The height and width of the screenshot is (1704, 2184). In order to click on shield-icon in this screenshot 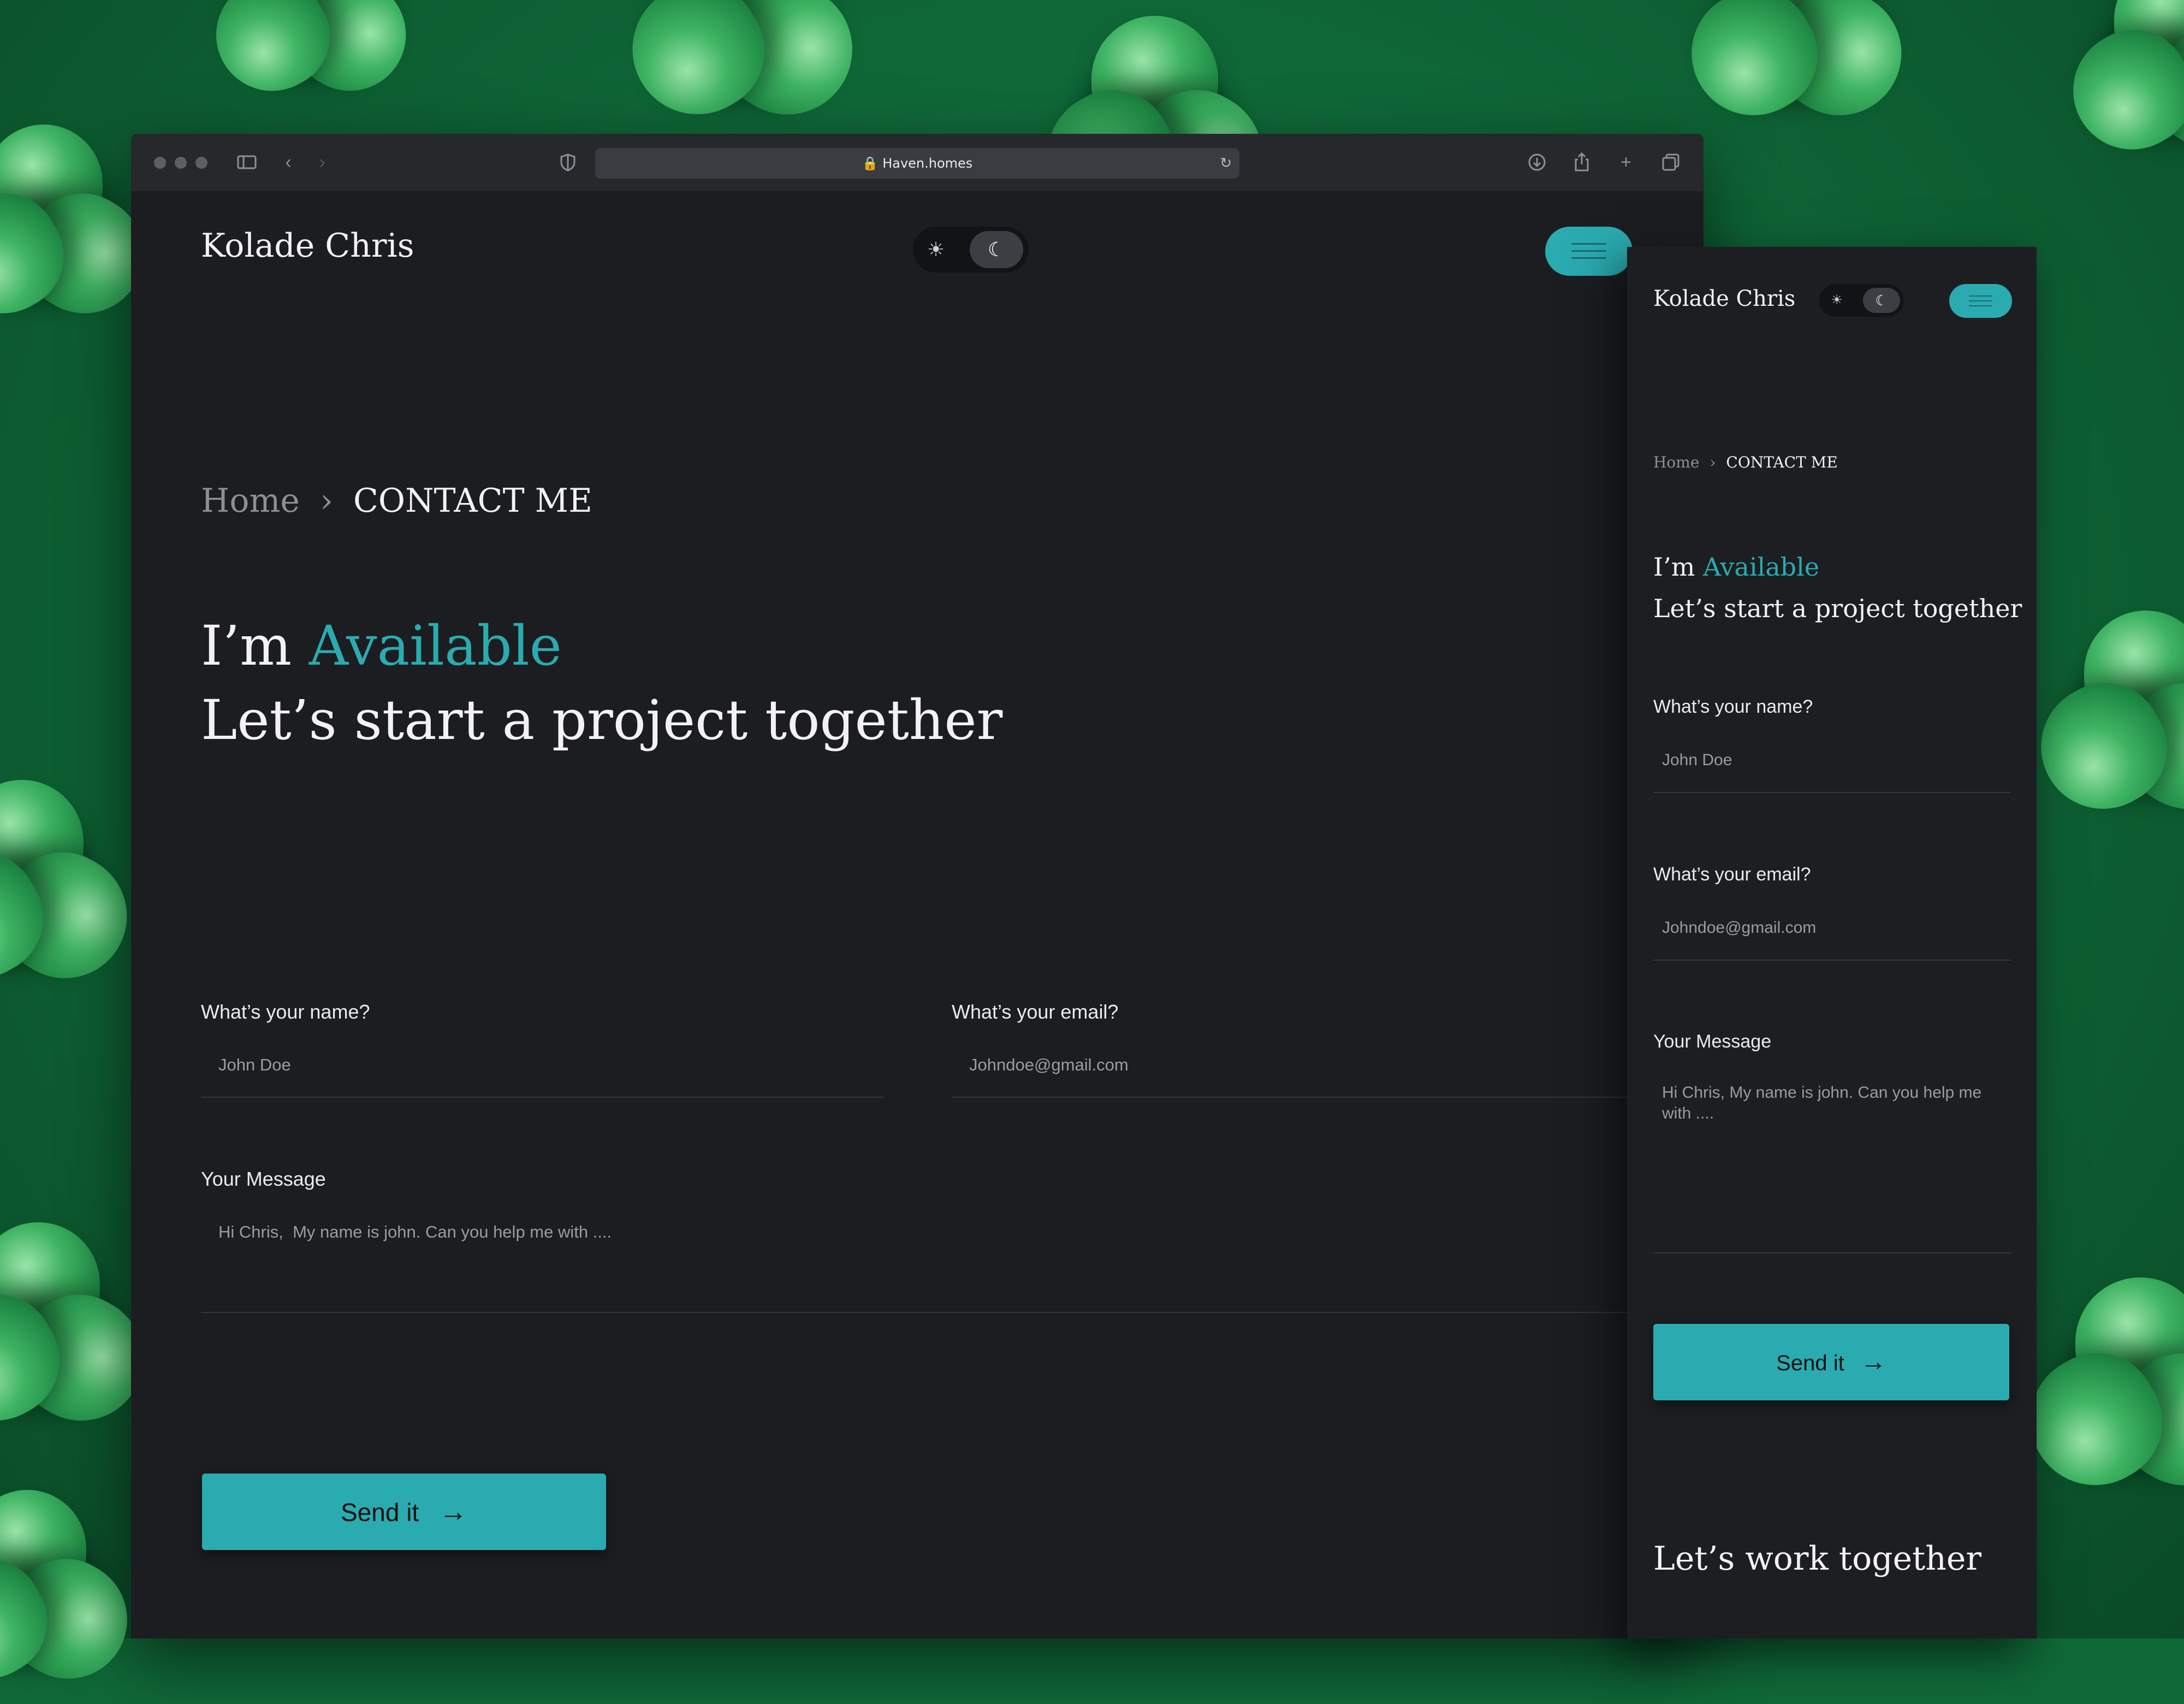, I will do `click(568, 162)`.